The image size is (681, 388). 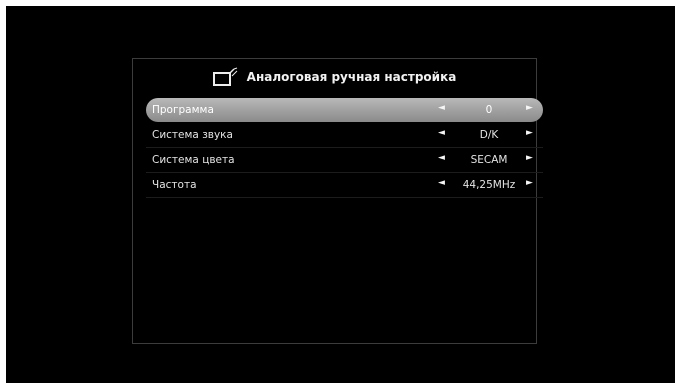 I want to click on row-label: Система цвета, so click(x=193, y=160).